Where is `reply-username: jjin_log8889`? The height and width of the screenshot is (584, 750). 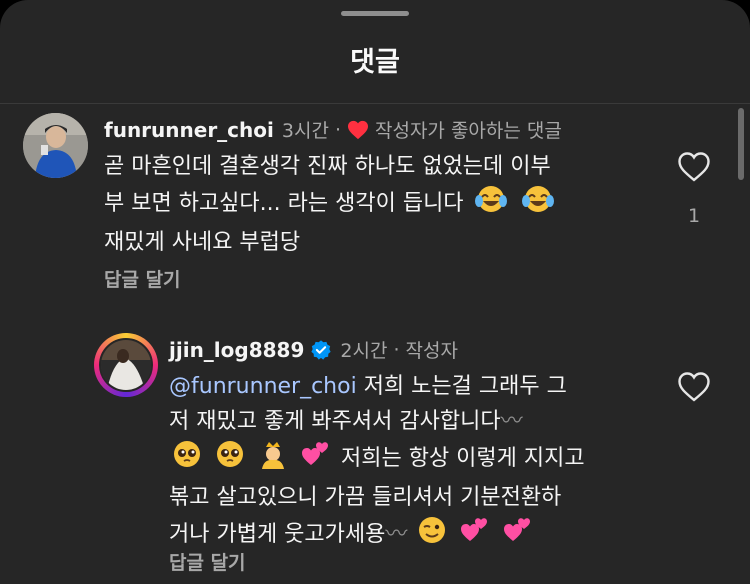 reply-username: jjin_log8889 is located at coordinates (236, 350).